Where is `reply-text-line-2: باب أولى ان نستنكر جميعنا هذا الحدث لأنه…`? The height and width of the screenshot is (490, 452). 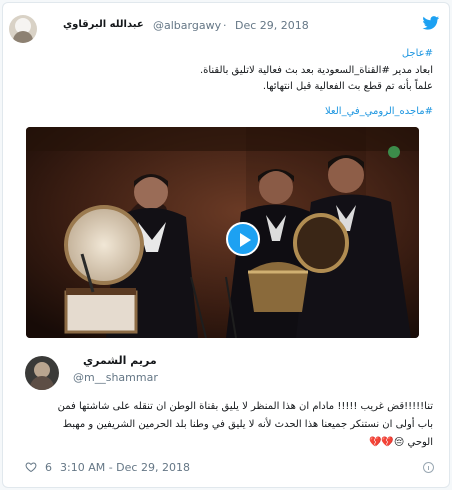
reply-text-line-2: باب أولى ان نستنكر جميعنا هذا الحدث لأنه… is located at coordinates (247, 424).